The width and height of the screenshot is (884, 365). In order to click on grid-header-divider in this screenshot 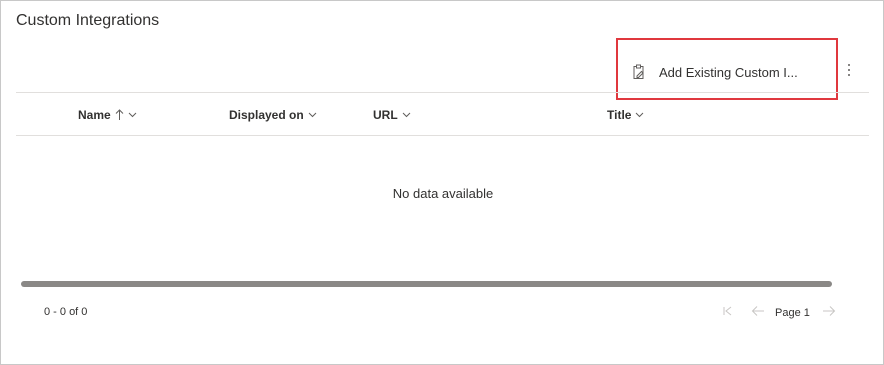, I will do `click(442, 135)`.